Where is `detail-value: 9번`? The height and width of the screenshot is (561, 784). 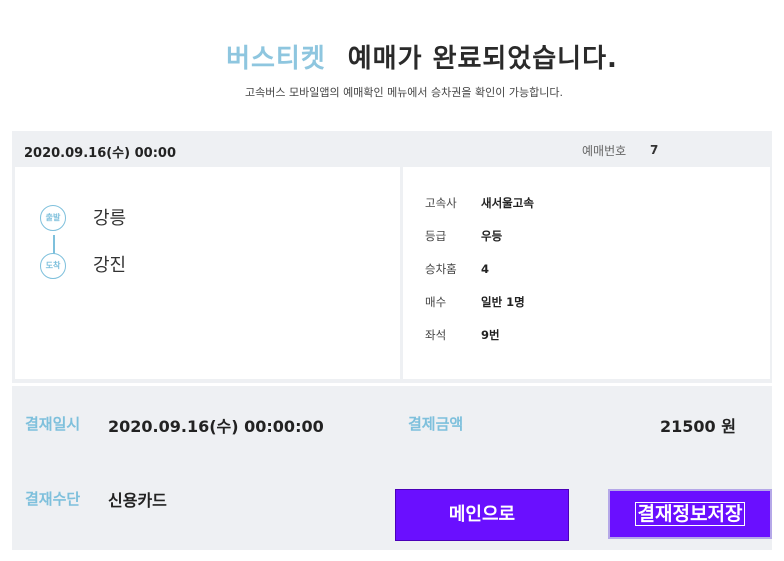
detail-value: 9번 is located at coordinates (490, 335).